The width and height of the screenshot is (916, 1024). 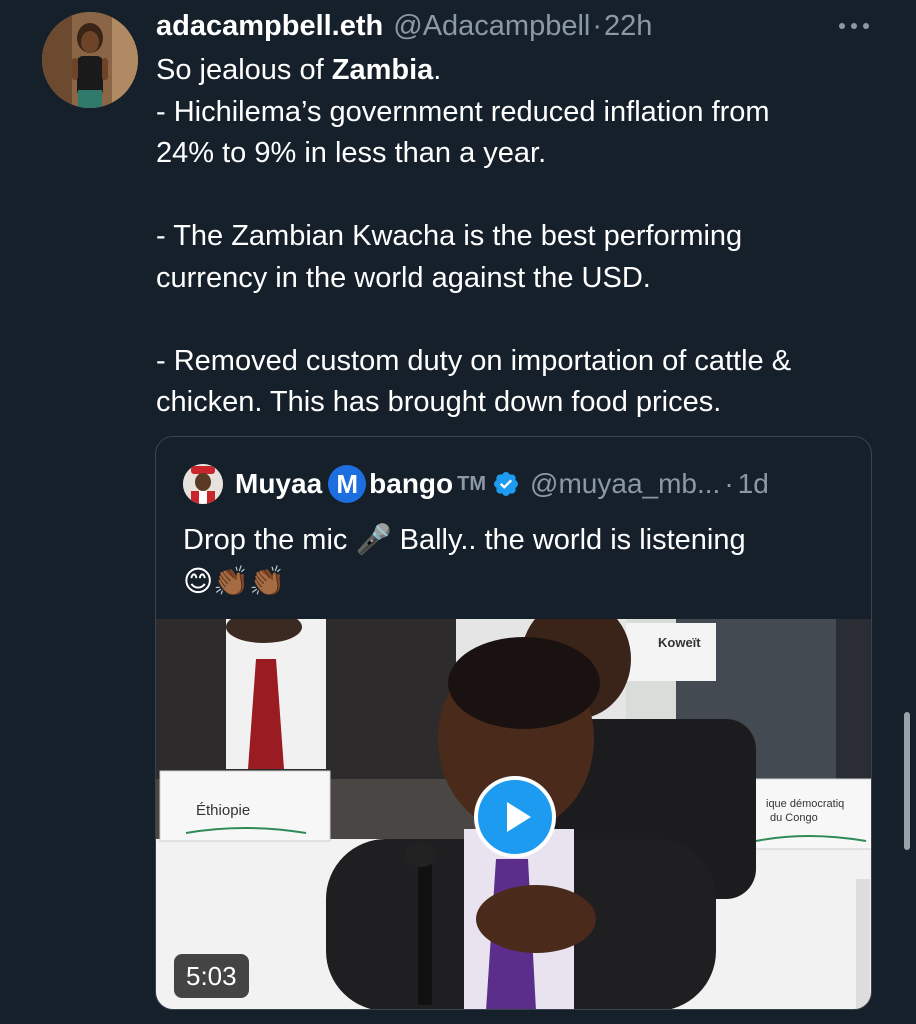 What do you see at coordinates (347, 484) in the screenshot?
I see `m-badge-icon: M` at bounding box center [347, 484].